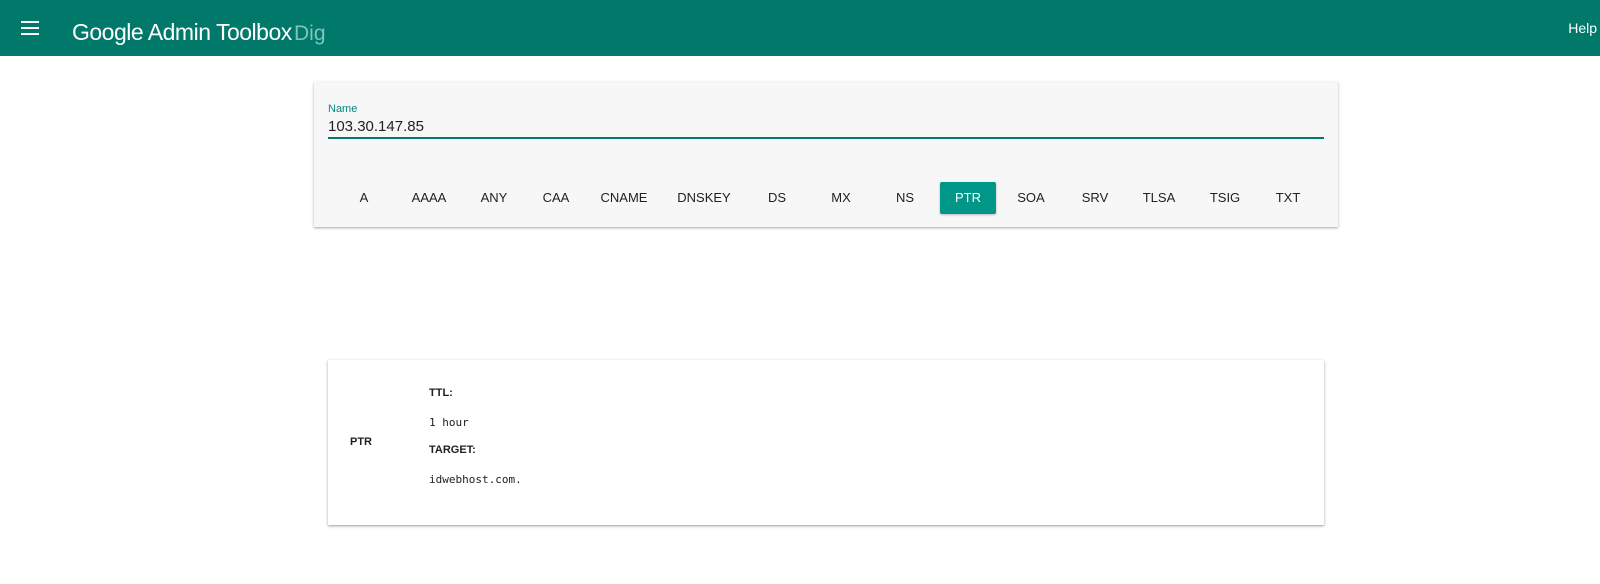 Image resolution: width=1600 pixels, height=584 pixels. What do you see at coordinates (905, 198) in the screenshot?
I see `type-button-ns: NS` at bounding box center [905, 198].